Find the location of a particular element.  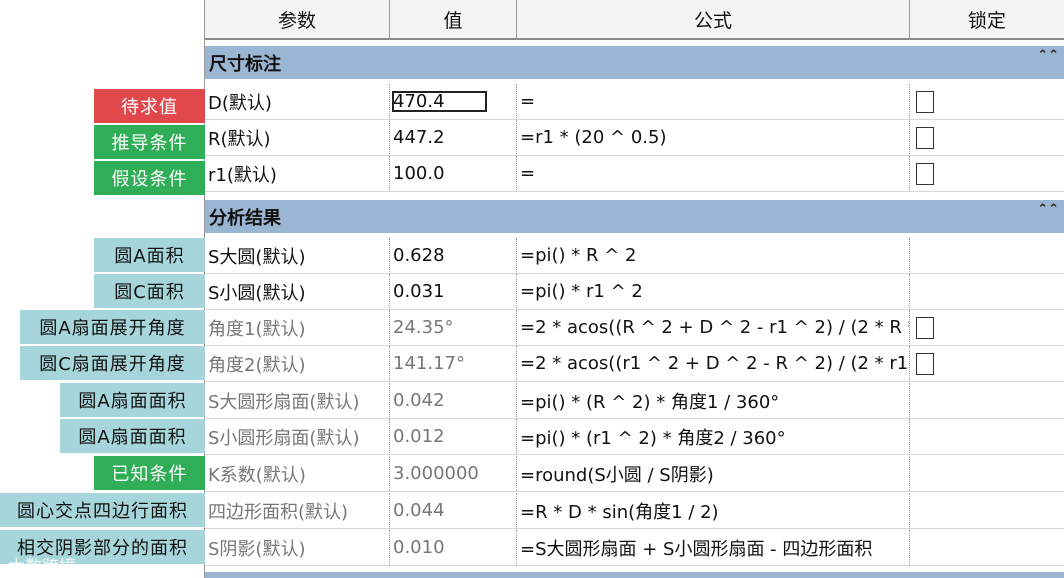

section-dimensions: 尺寸标注 ⌃⌃ is located at coordinates (634, 62).